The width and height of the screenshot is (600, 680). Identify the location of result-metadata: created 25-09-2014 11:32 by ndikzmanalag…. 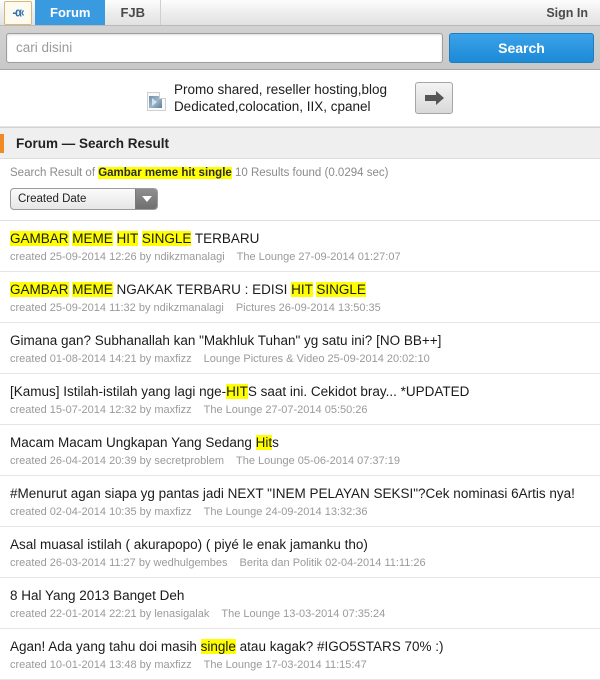
(300, 308).